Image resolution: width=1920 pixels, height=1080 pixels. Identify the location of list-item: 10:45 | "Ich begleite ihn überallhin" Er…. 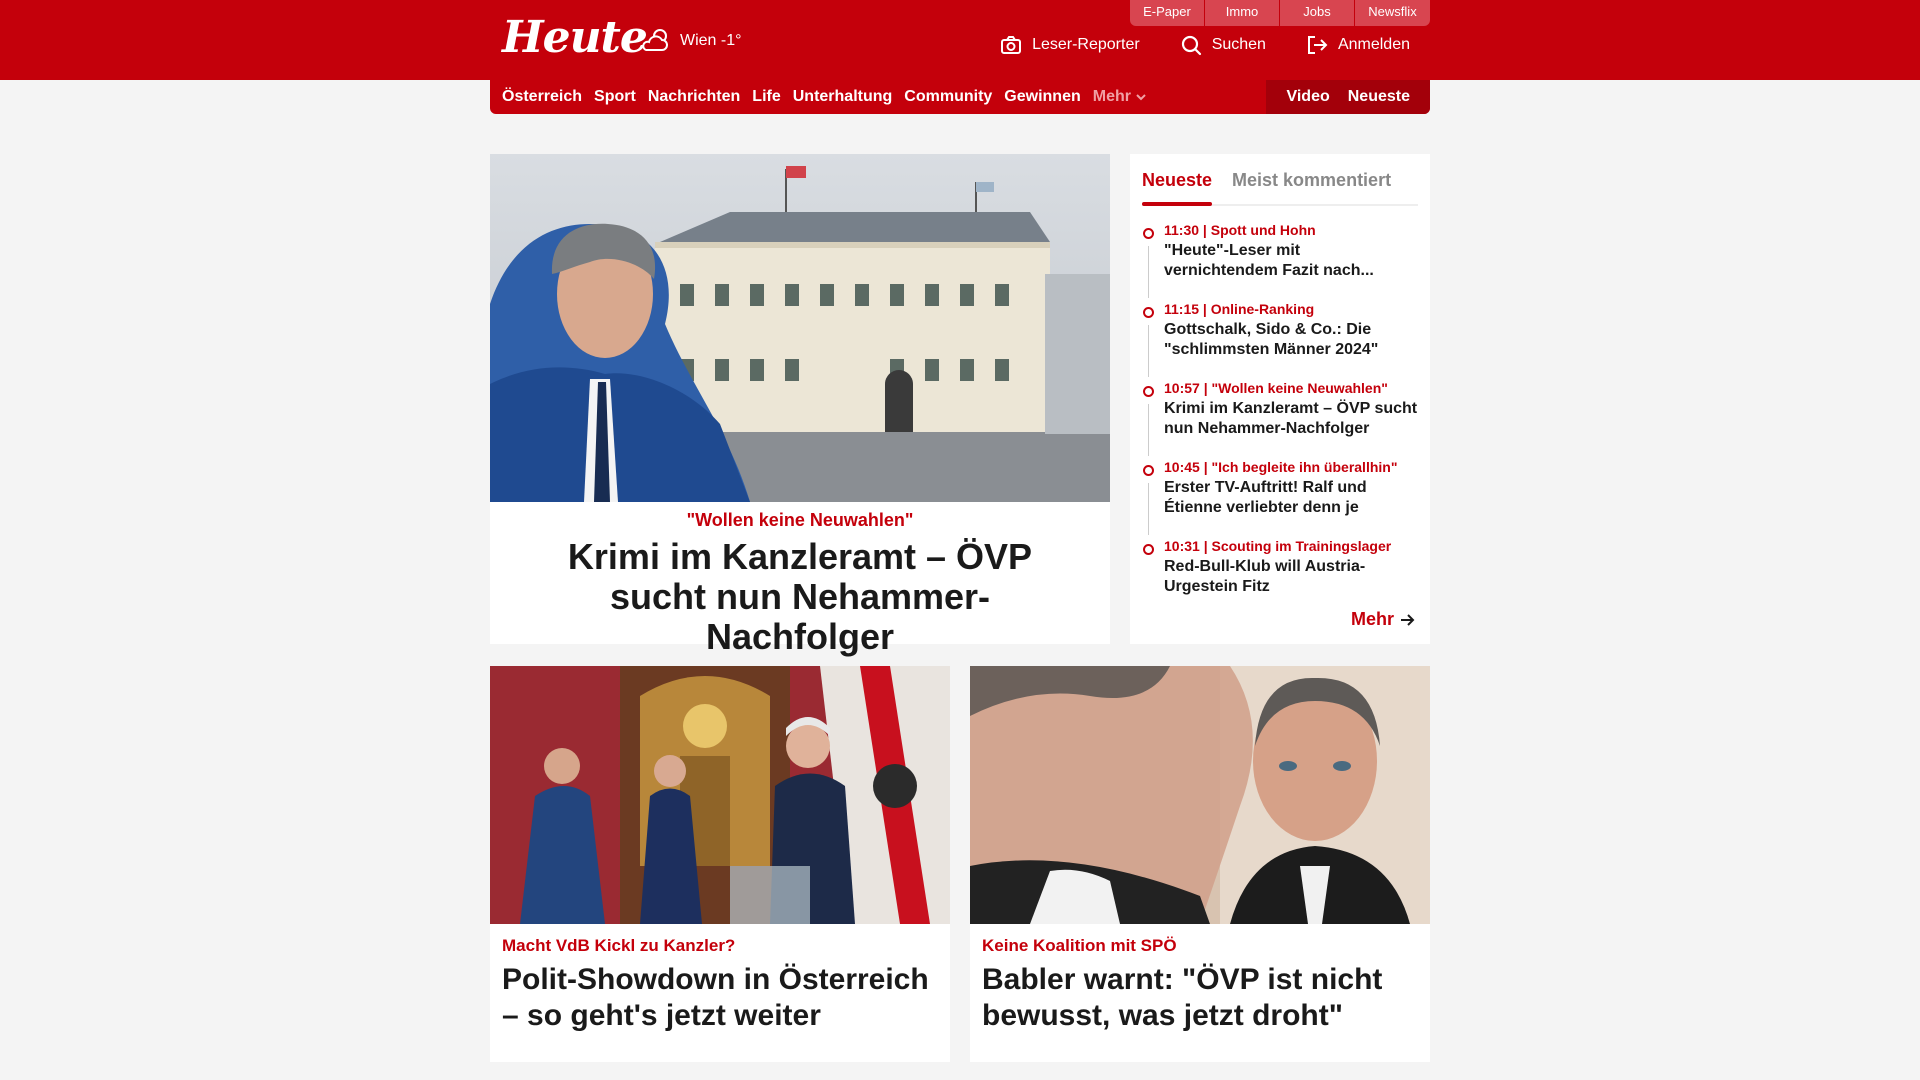
(1280, 498).